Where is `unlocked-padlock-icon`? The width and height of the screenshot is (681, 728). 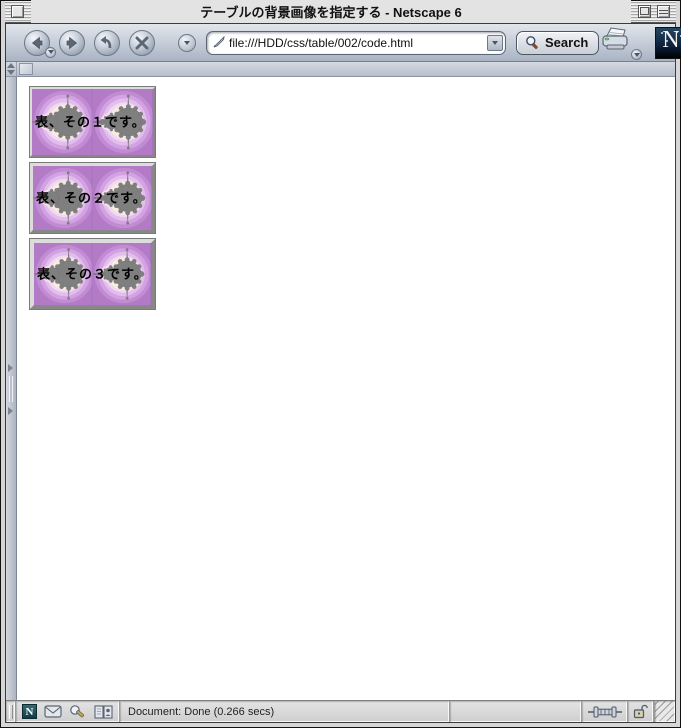
unlocked-padlock-icon is located at coordinates (640, 711).